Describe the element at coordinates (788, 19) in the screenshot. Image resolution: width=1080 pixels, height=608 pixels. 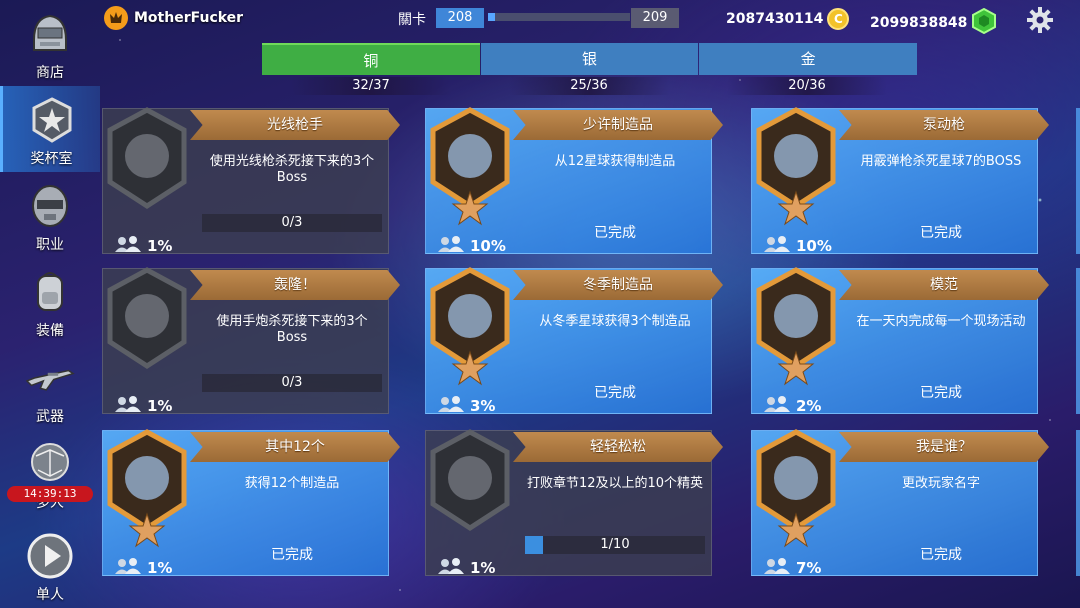
I see `coin-balance: 2087430114 C` at that location.